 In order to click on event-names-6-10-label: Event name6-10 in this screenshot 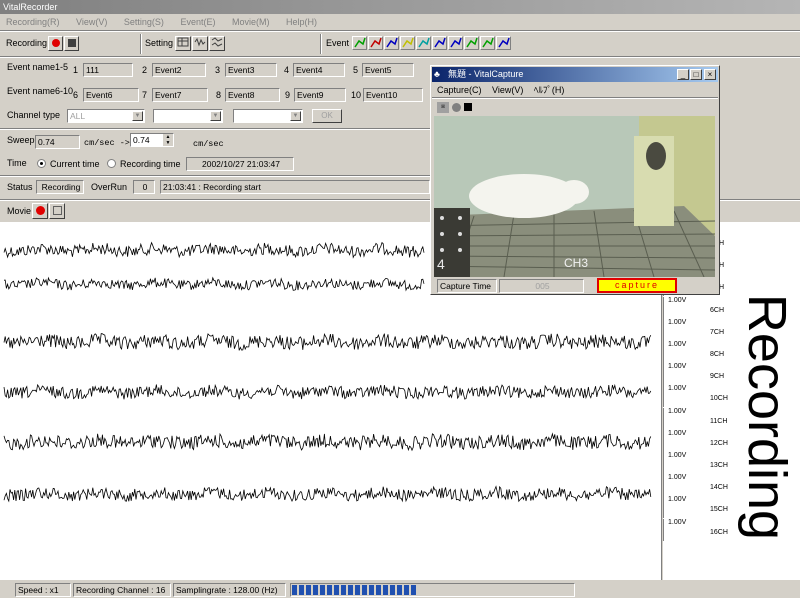, I will do `click(40, 91)`.